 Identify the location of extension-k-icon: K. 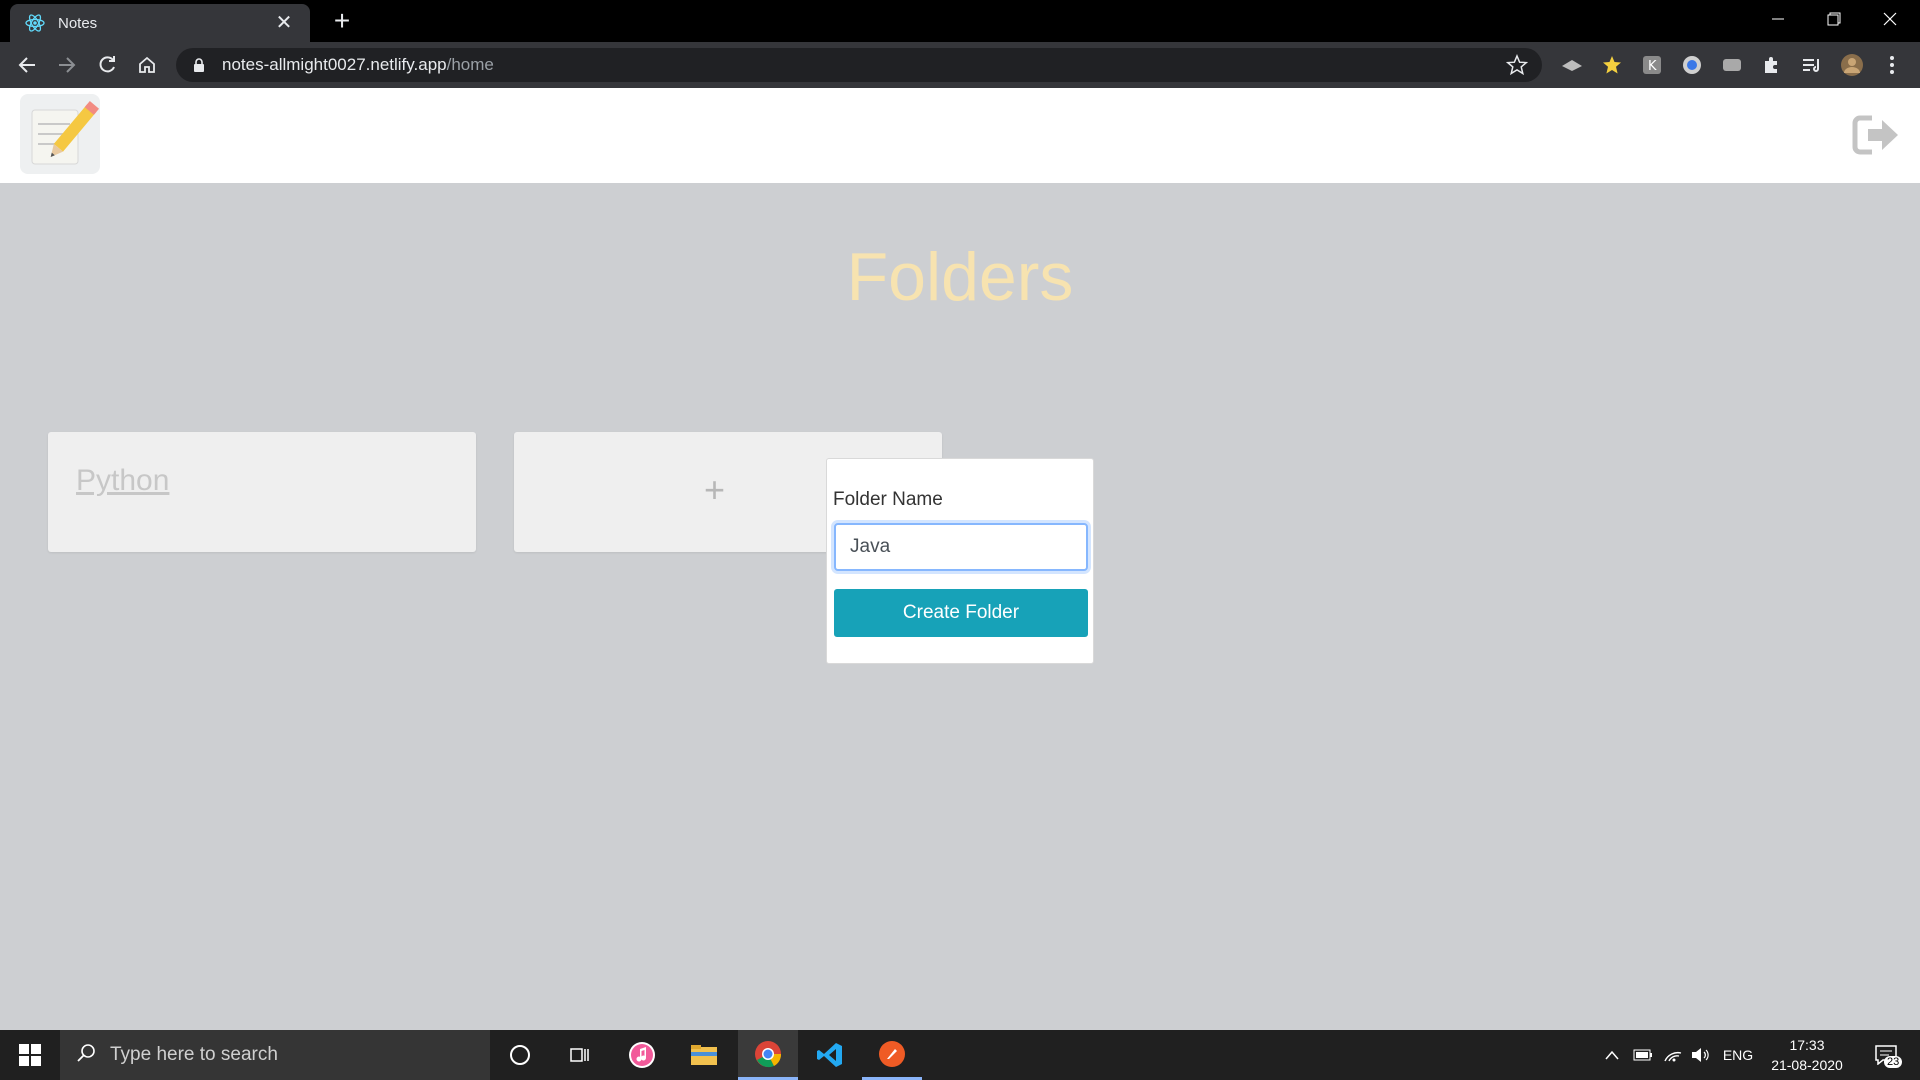
(1652, 65).